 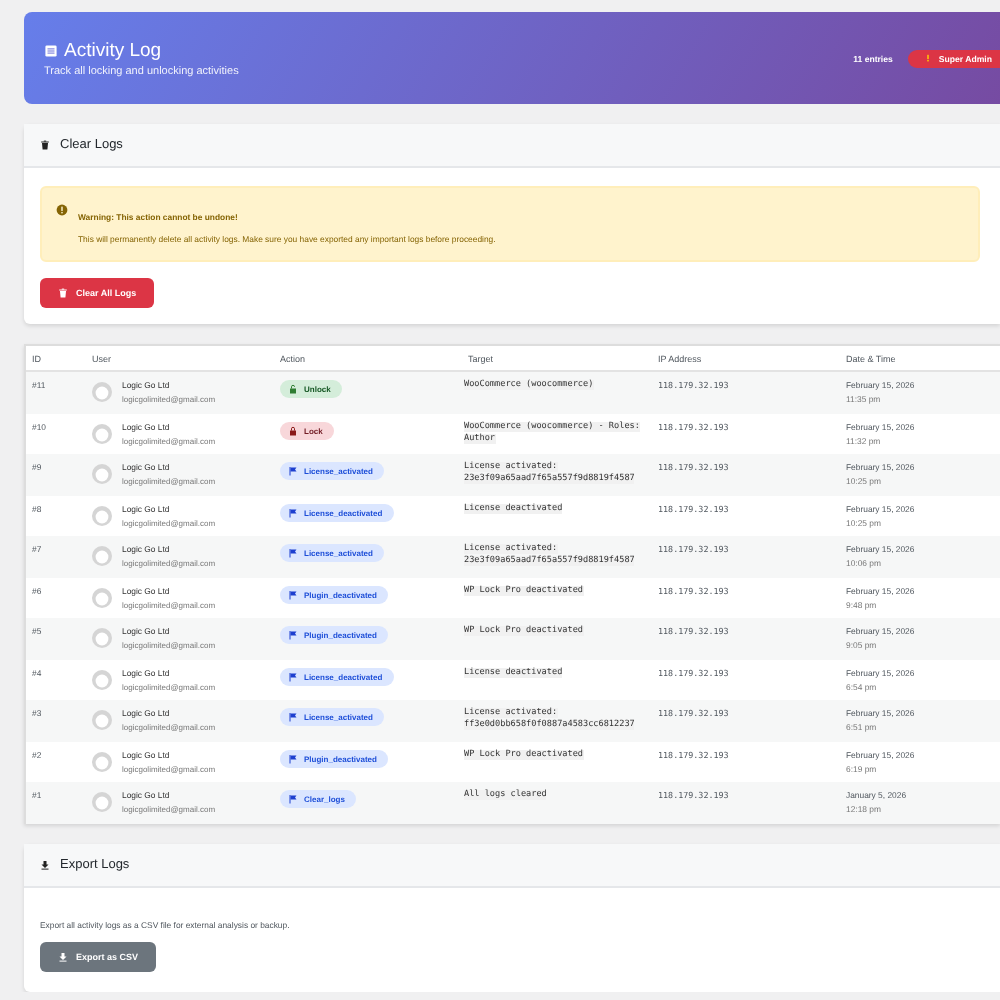 What do you see at coordinates (51, 50) in the screenshot?
I see `list-icon` at bounding box center [51, 50].